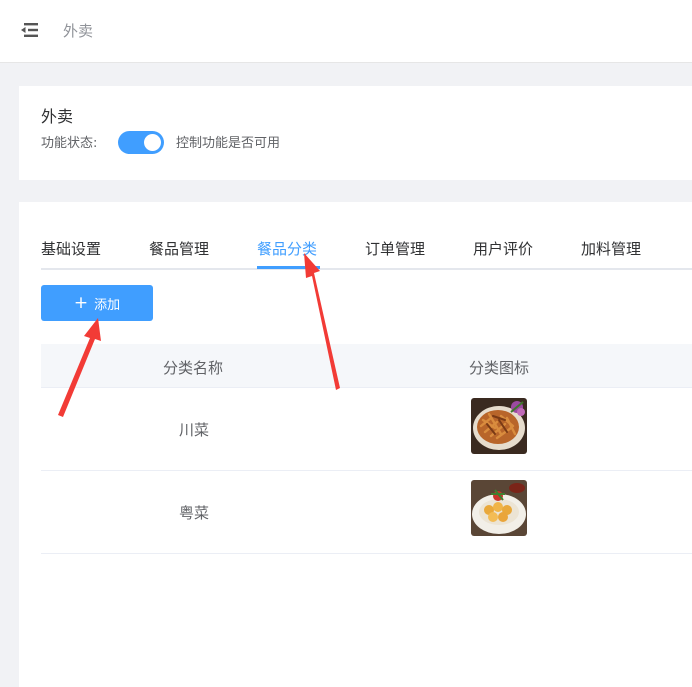 This screenshot has width=692, height=687. What do you see at coordinates (107, 305) in the screenshot?
I see `add-button-label: 添加` at bounding box center [107, 305].